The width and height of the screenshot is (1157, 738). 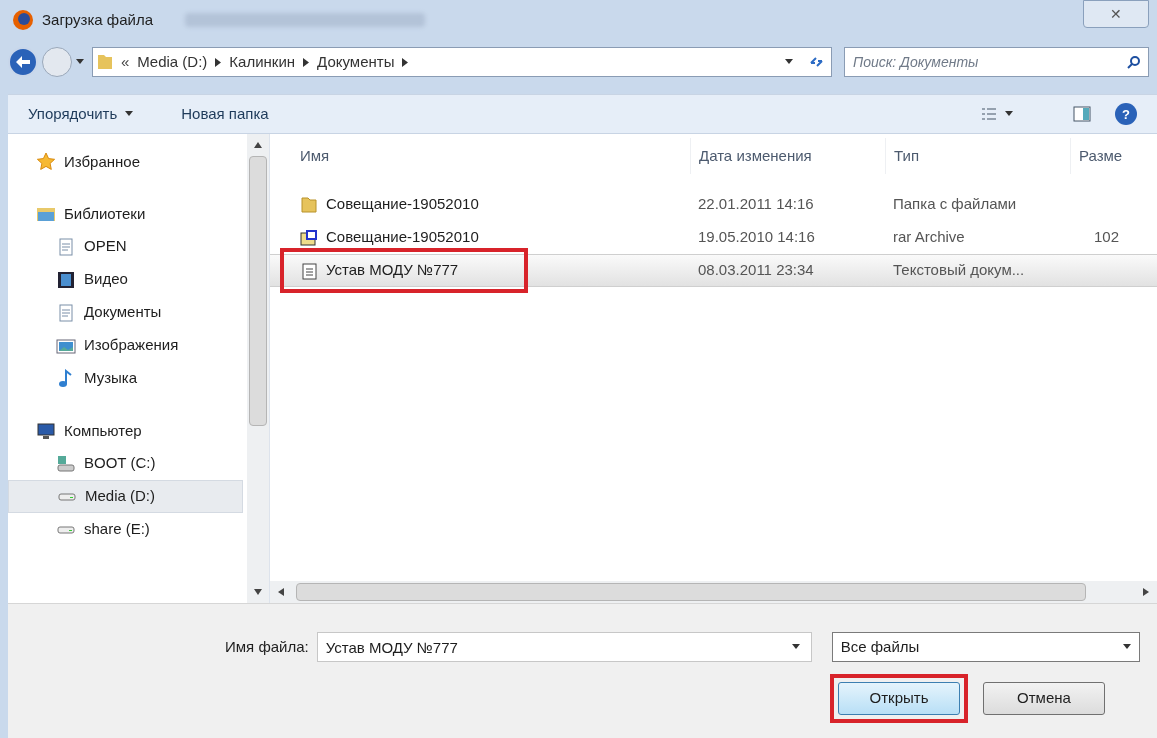 What do you see at coordinates (125, 345) in the screenshot?
I see `sidebar-item: Изображения` at bounding box center [125, 345].